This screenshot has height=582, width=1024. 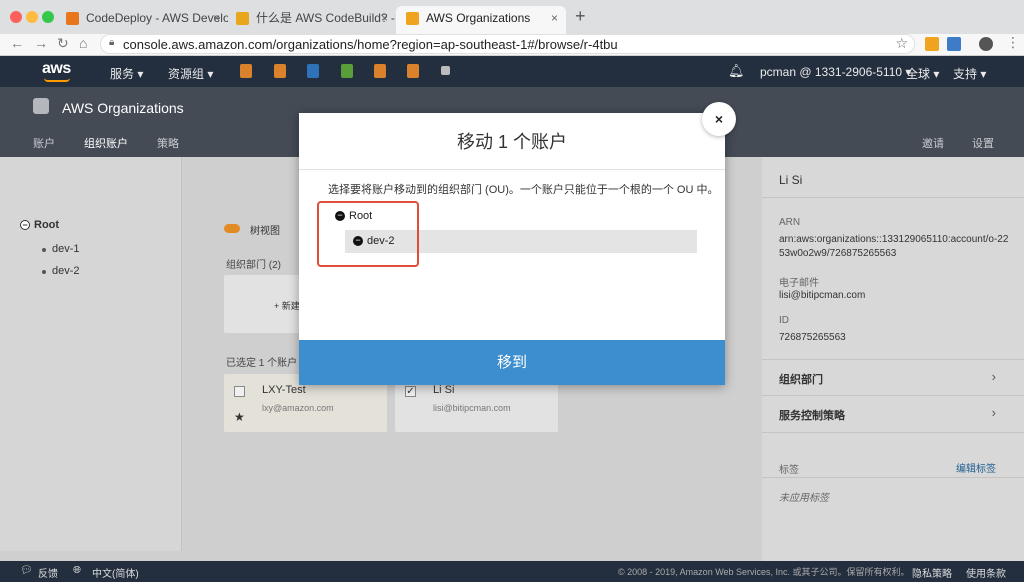 What do you see at coordinates (736, 71) in the screenshot?
I see `bell-icon: 🔔︎` at bounding box center [736, 71].